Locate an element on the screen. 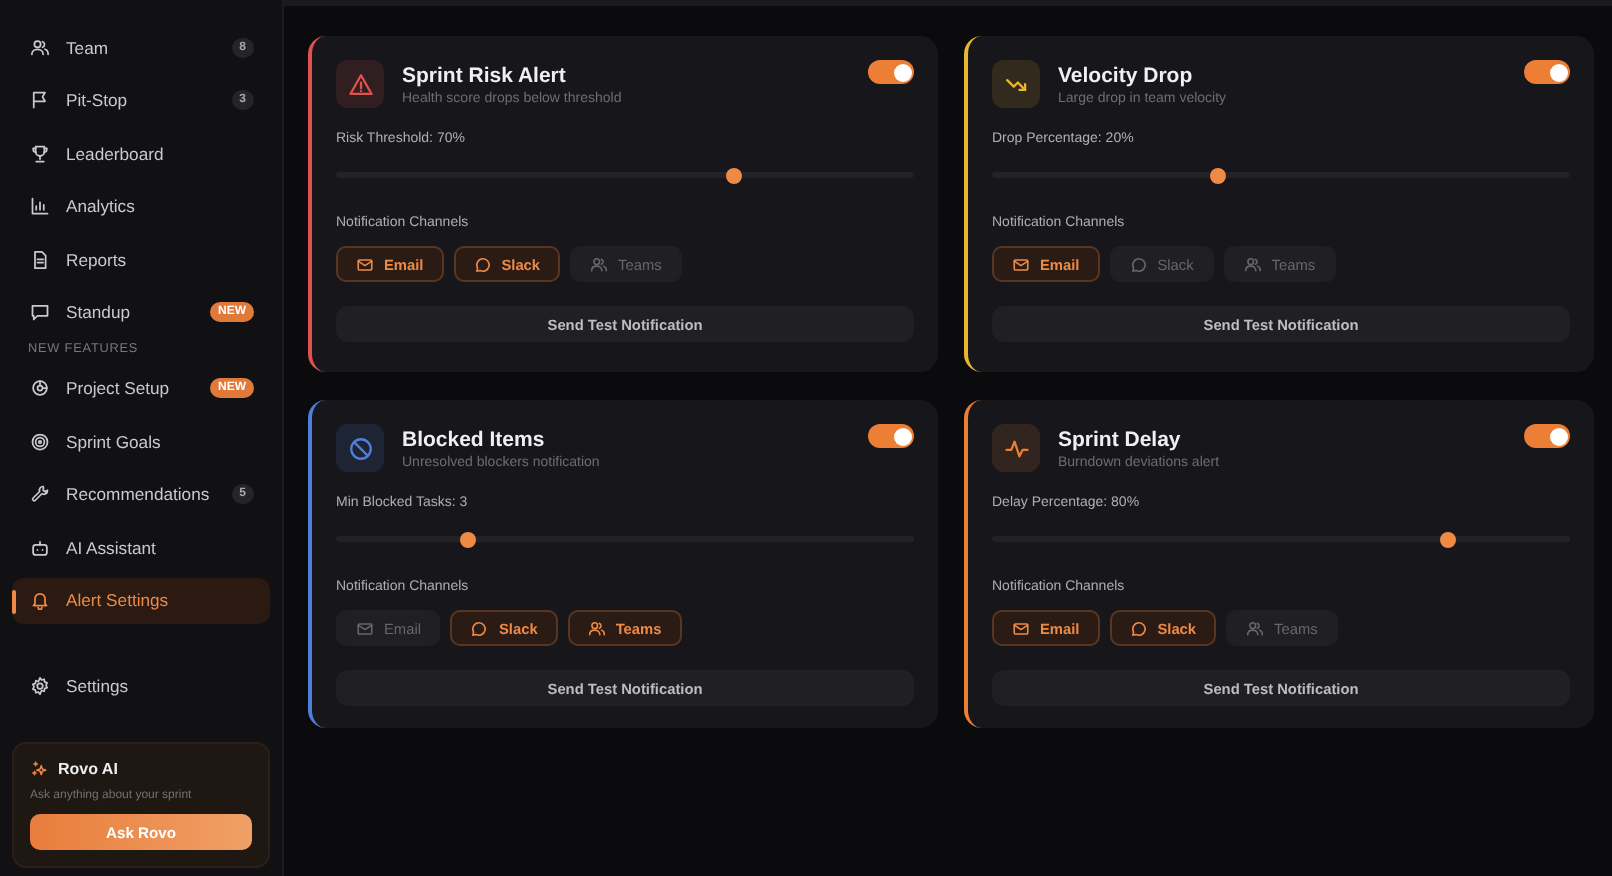  sidebar-label: Standup is located at coordinates (99, 312).